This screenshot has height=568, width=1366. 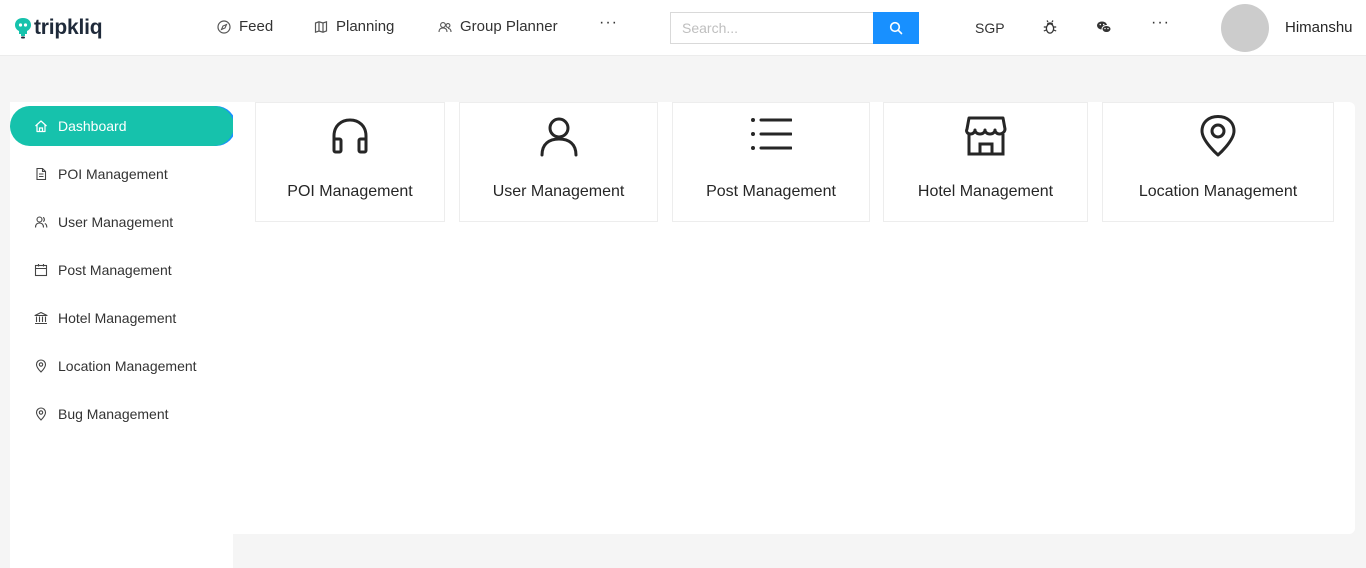 I want to click on card-poi-management: POI Management, so click(x=350, y=162).